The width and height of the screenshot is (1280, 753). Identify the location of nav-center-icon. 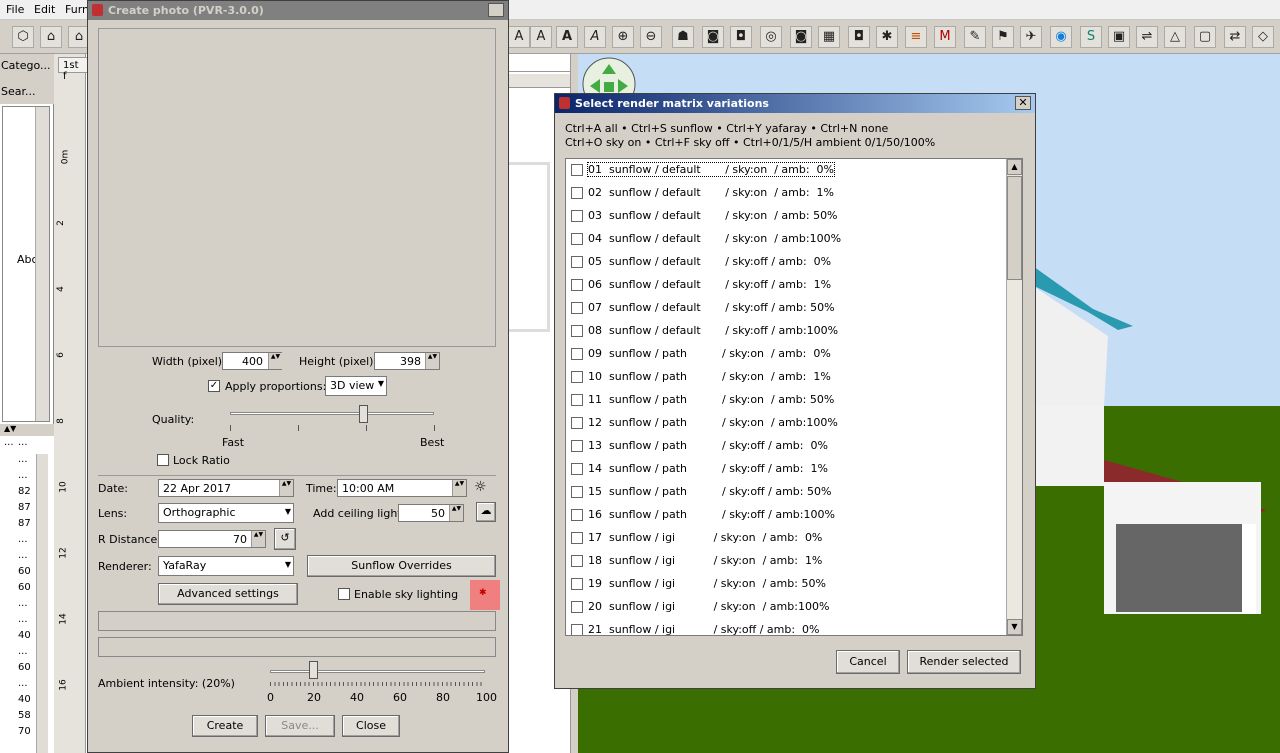
(609, 87).